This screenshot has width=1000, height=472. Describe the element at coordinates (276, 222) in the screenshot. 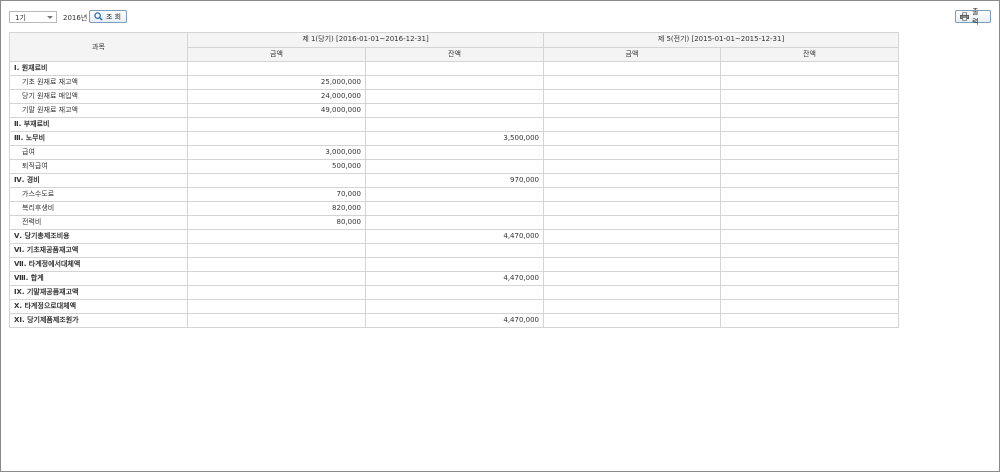

I see `current-amount-cell: 80,000` at that location.